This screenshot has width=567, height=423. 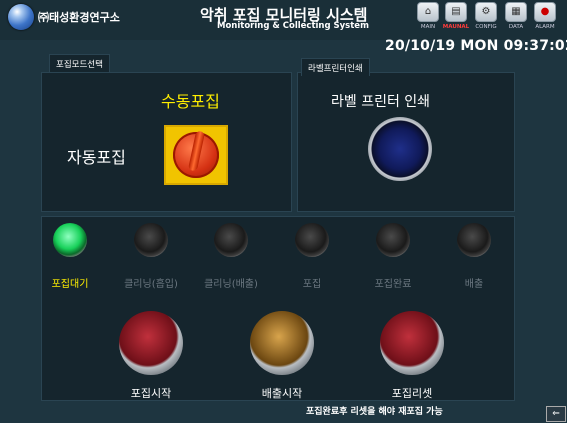 I want to click on lamp-exhaust, so click(x=474, y=240).